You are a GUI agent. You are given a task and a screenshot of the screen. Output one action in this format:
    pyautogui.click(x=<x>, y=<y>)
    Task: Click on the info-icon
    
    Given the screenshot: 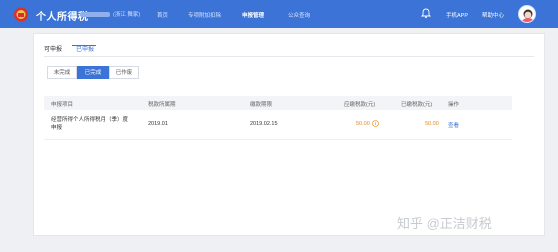 What is the action you would take?
    pyautogui.click(x=375, y=123)
    